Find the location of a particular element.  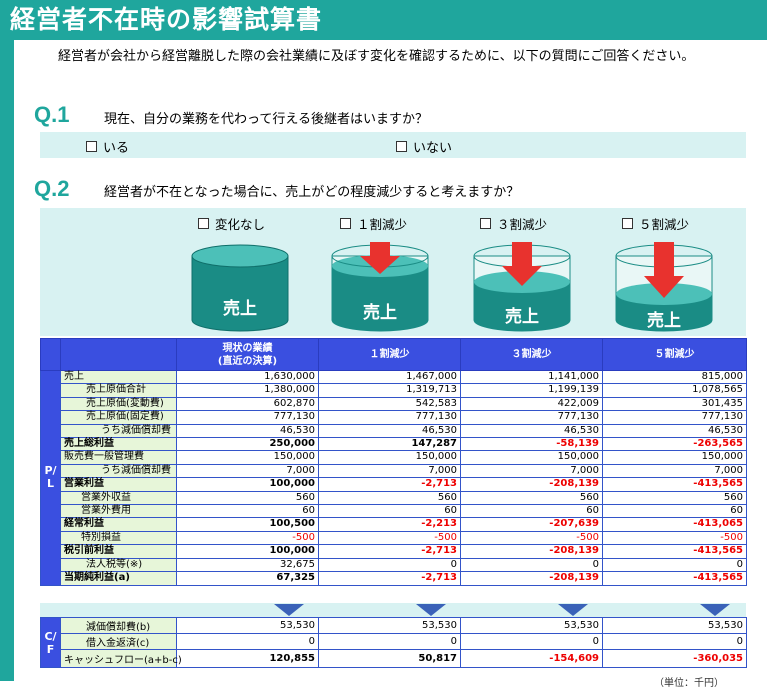

value-cell: 1,630,000 is located at coordinates (247, 377).